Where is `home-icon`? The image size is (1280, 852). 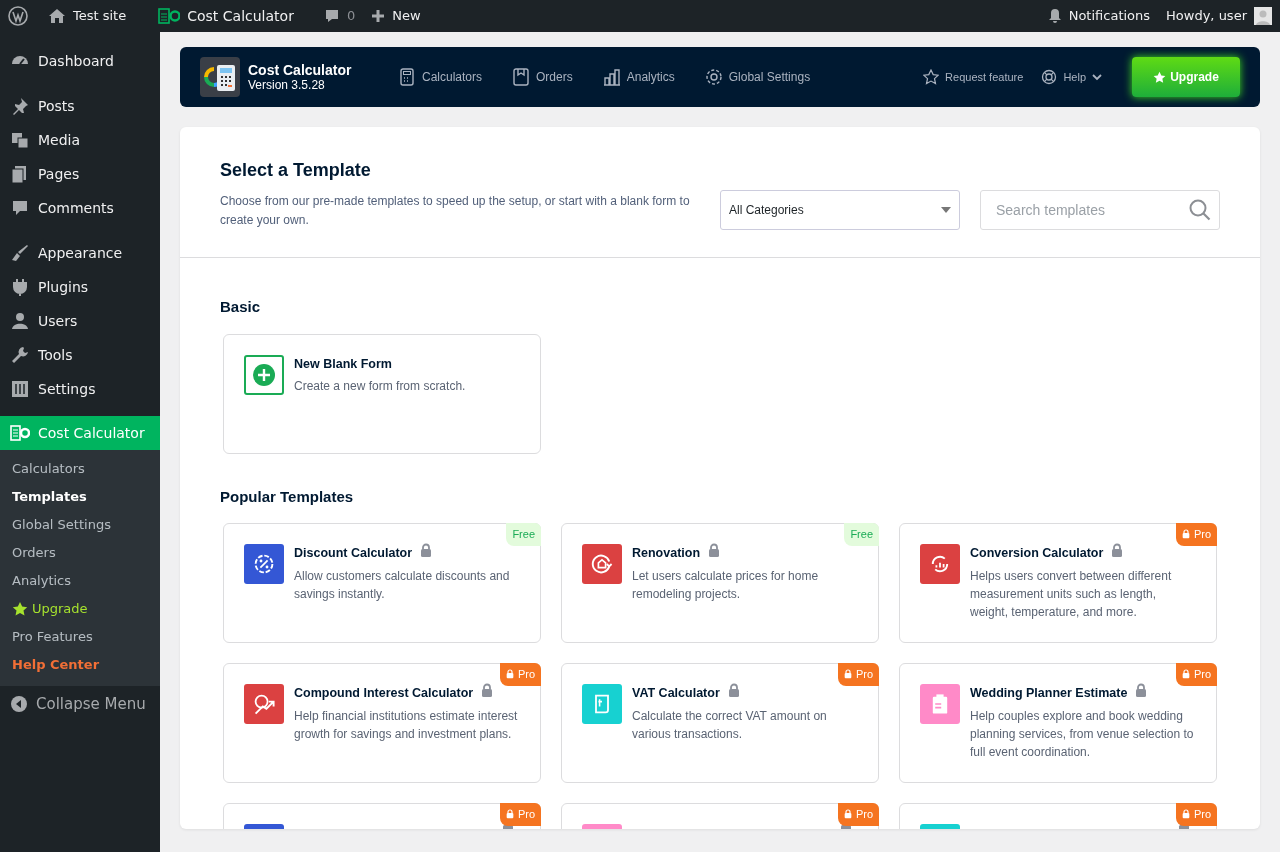 home-icon is located at coordinates (57, 16).